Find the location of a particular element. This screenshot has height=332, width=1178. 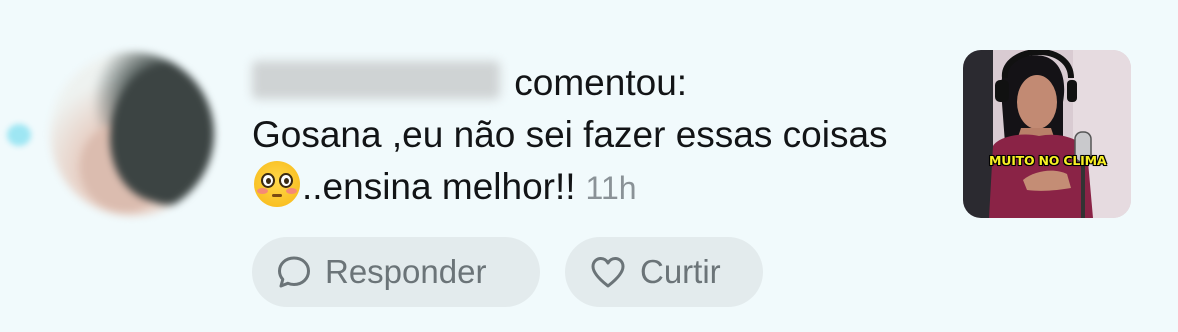

like-button: Curtir is located at coordinates (664, 272).